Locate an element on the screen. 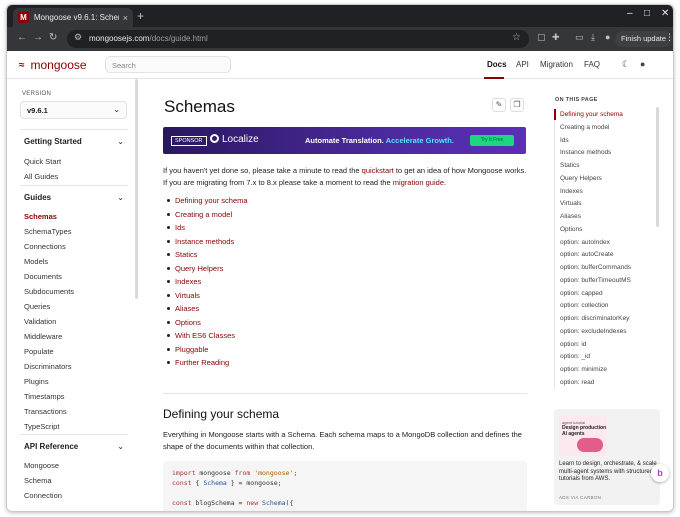 This screenshot has width=680, height=517. toc-link: Further Reading is located at coordinates (207, 365).